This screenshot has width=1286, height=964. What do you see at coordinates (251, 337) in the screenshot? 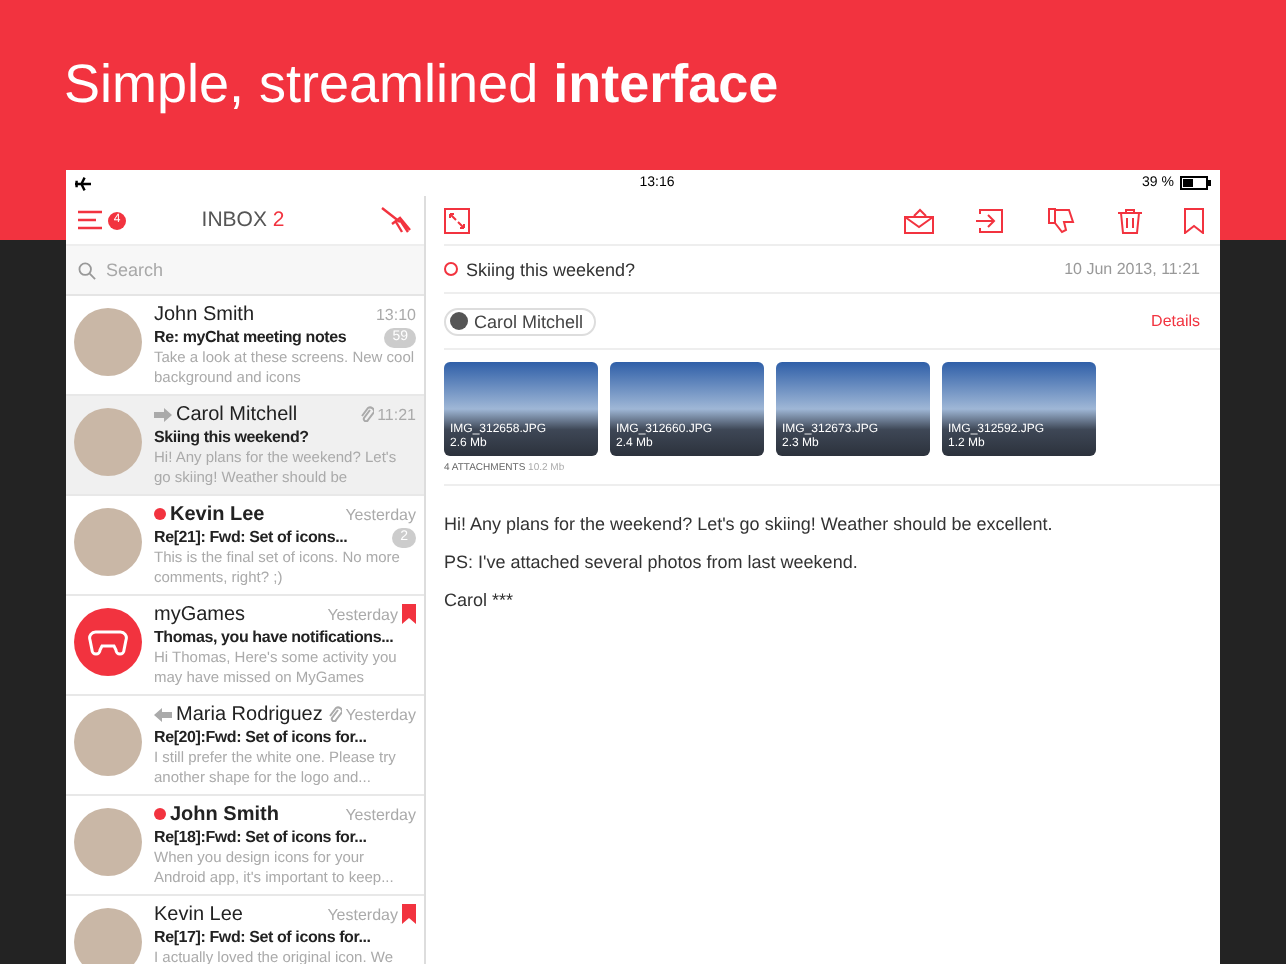
I see `message-subject: Re: myChat meeting notes` at bounding box center [251, 337].